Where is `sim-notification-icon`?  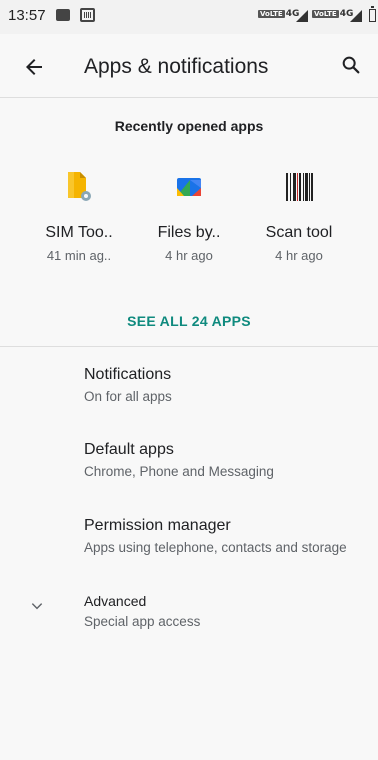
sim-notification-icon is located at coordinates (87, 15).